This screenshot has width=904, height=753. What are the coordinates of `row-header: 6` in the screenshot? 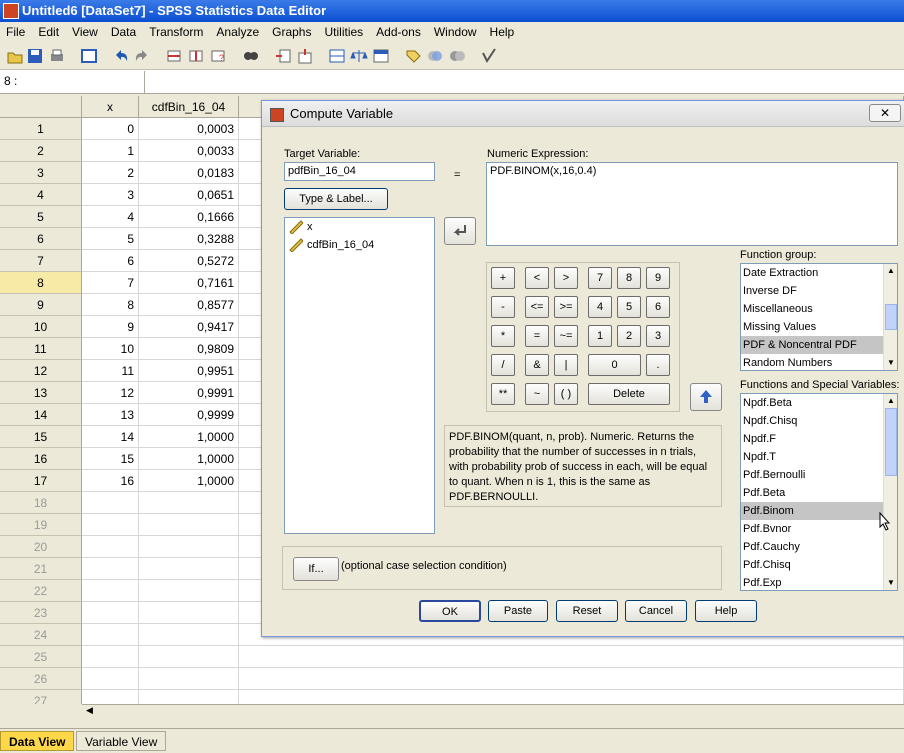 It's located at (41, 239).